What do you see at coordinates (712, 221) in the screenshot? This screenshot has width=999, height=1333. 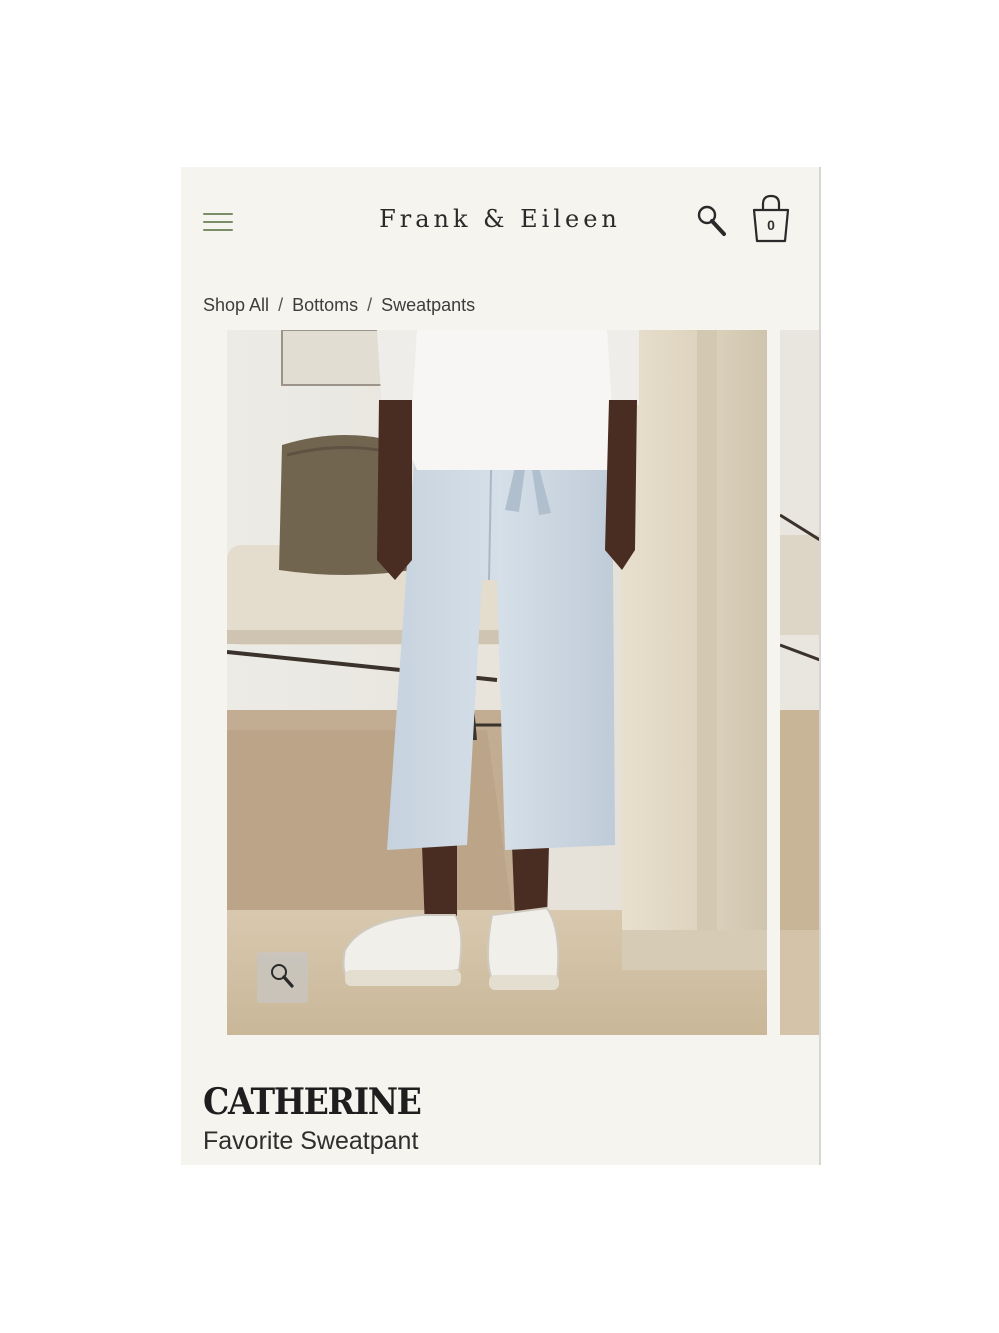 I see `search-icon` at bounding box center [712, 221].